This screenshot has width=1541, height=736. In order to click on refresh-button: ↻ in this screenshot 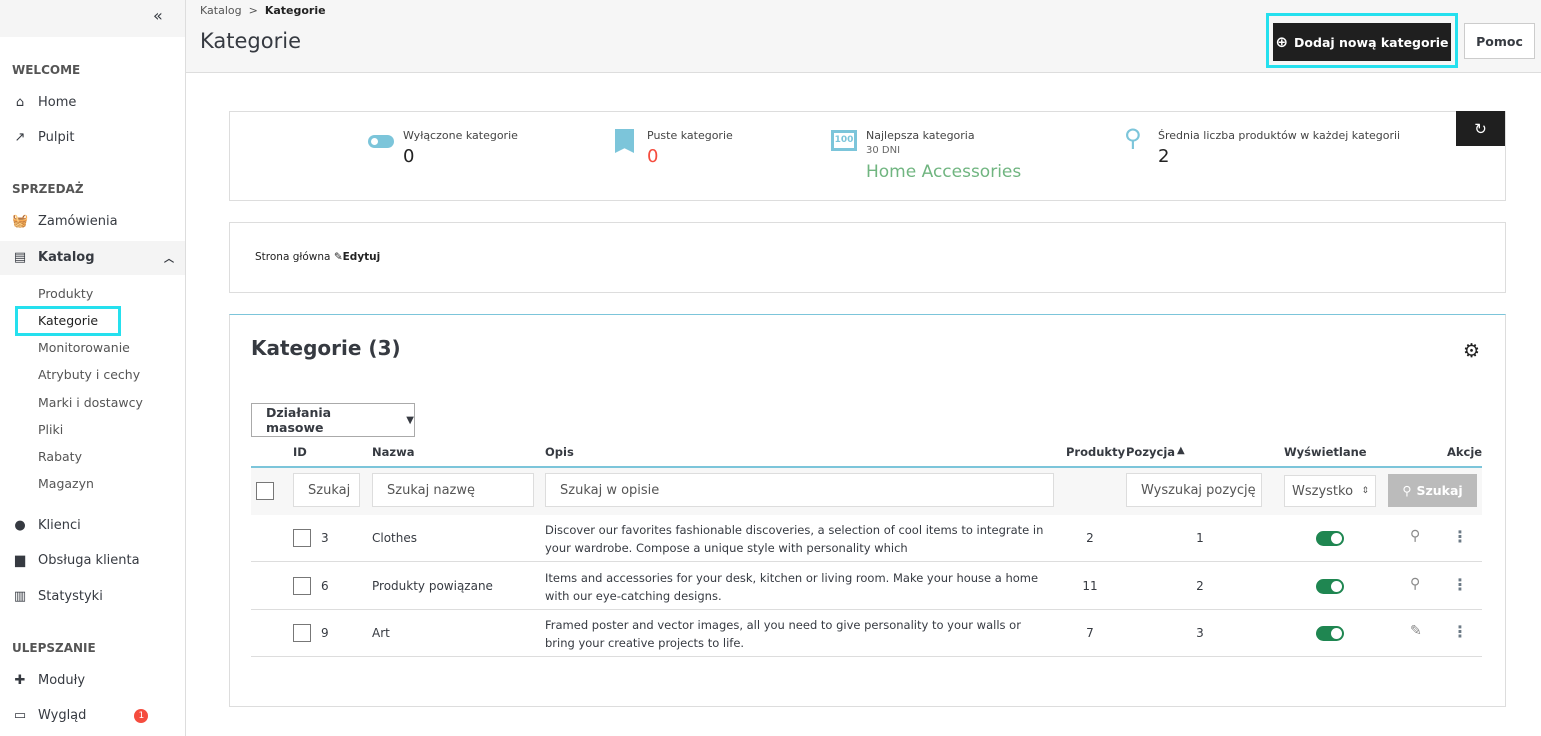, I will do `click(1480, 128)`.